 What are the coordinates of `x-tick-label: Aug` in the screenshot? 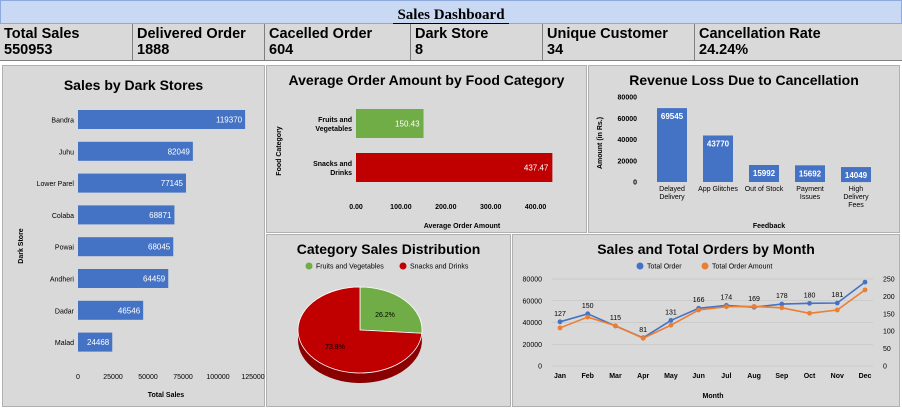 It's located at (754, 376).